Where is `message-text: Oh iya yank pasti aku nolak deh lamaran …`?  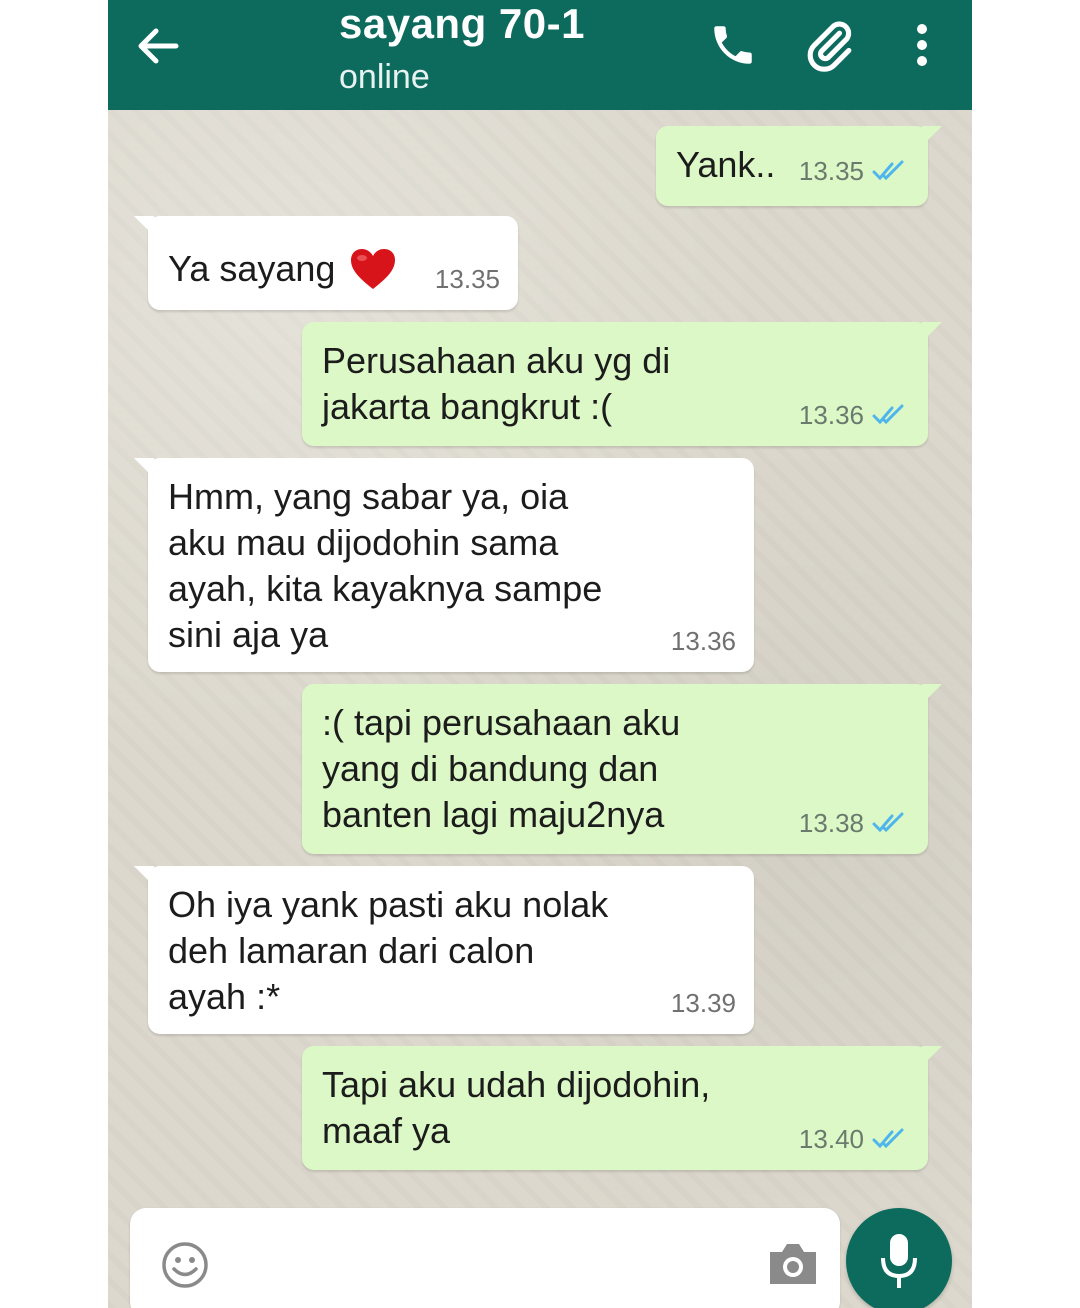 message-text: Oh iya yank pasti aku nolak deh lamaran … is located at coordinates (388, 950).